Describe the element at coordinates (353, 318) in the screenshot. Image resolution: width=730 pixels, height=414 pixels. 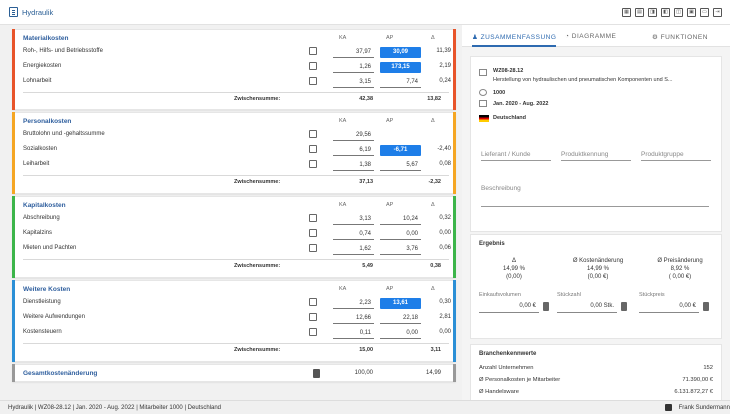
I see `ka-value: 12,66` at that location.